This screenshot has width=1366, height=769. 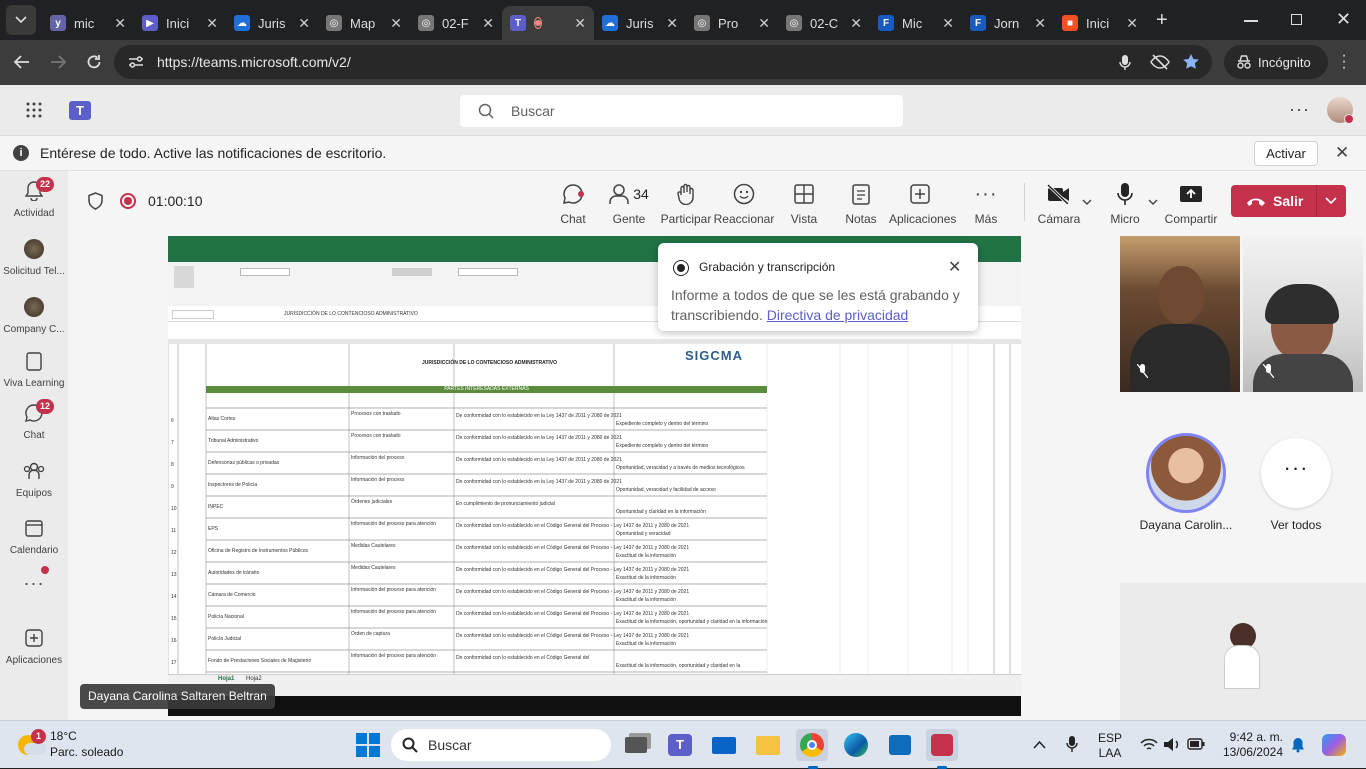 I want to click on row-number: 13, so click(x=174, y=575).